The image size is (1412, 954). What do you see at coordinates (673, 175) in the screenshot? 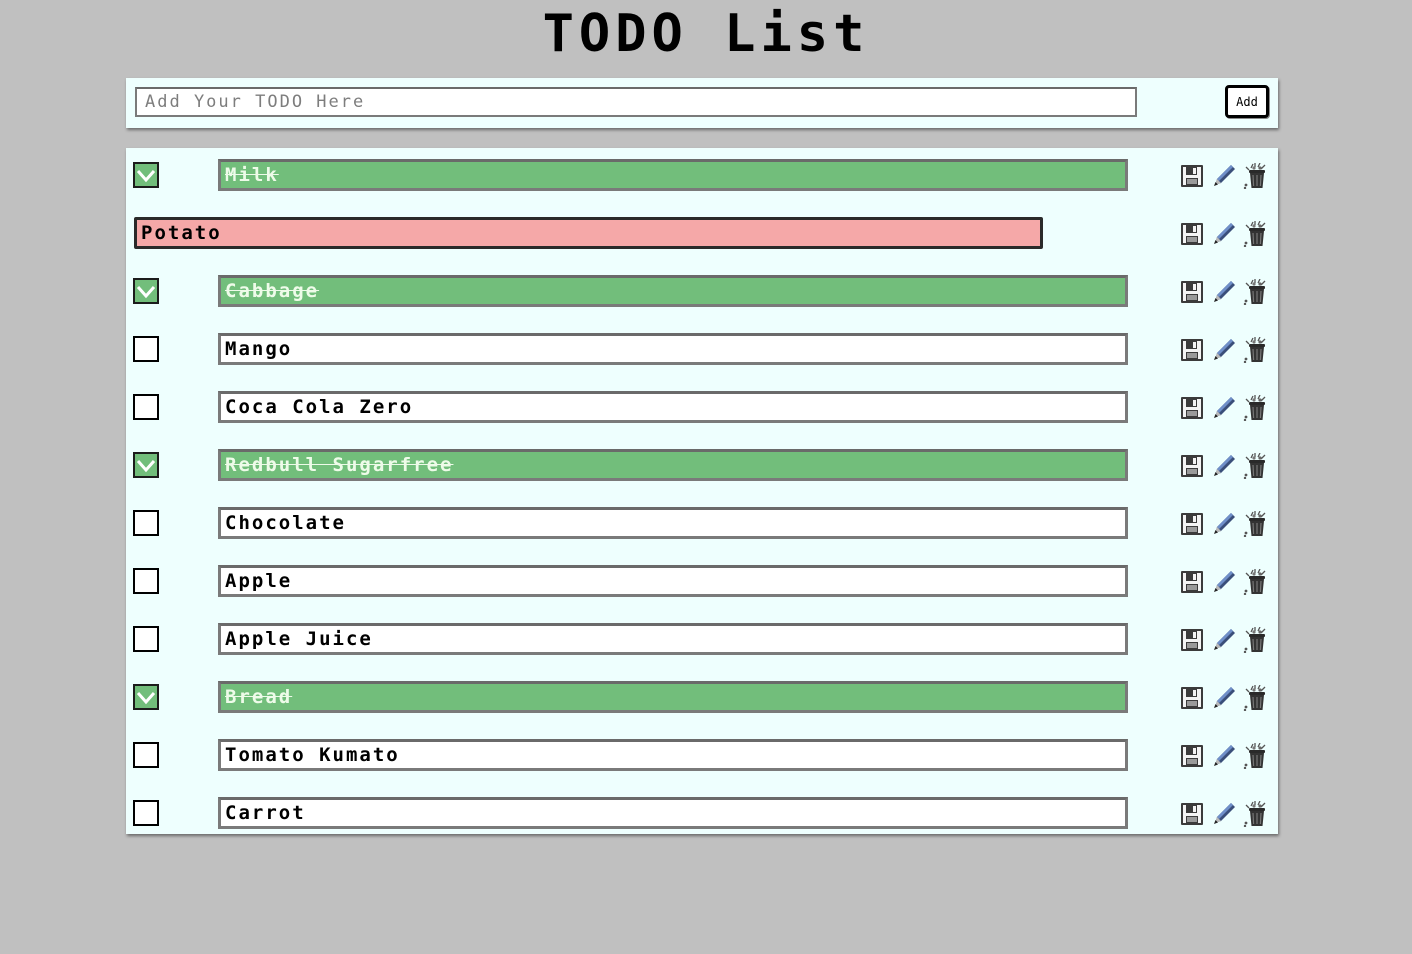
I see `todo-text-field: Milk` at bounding box center [673, 175].